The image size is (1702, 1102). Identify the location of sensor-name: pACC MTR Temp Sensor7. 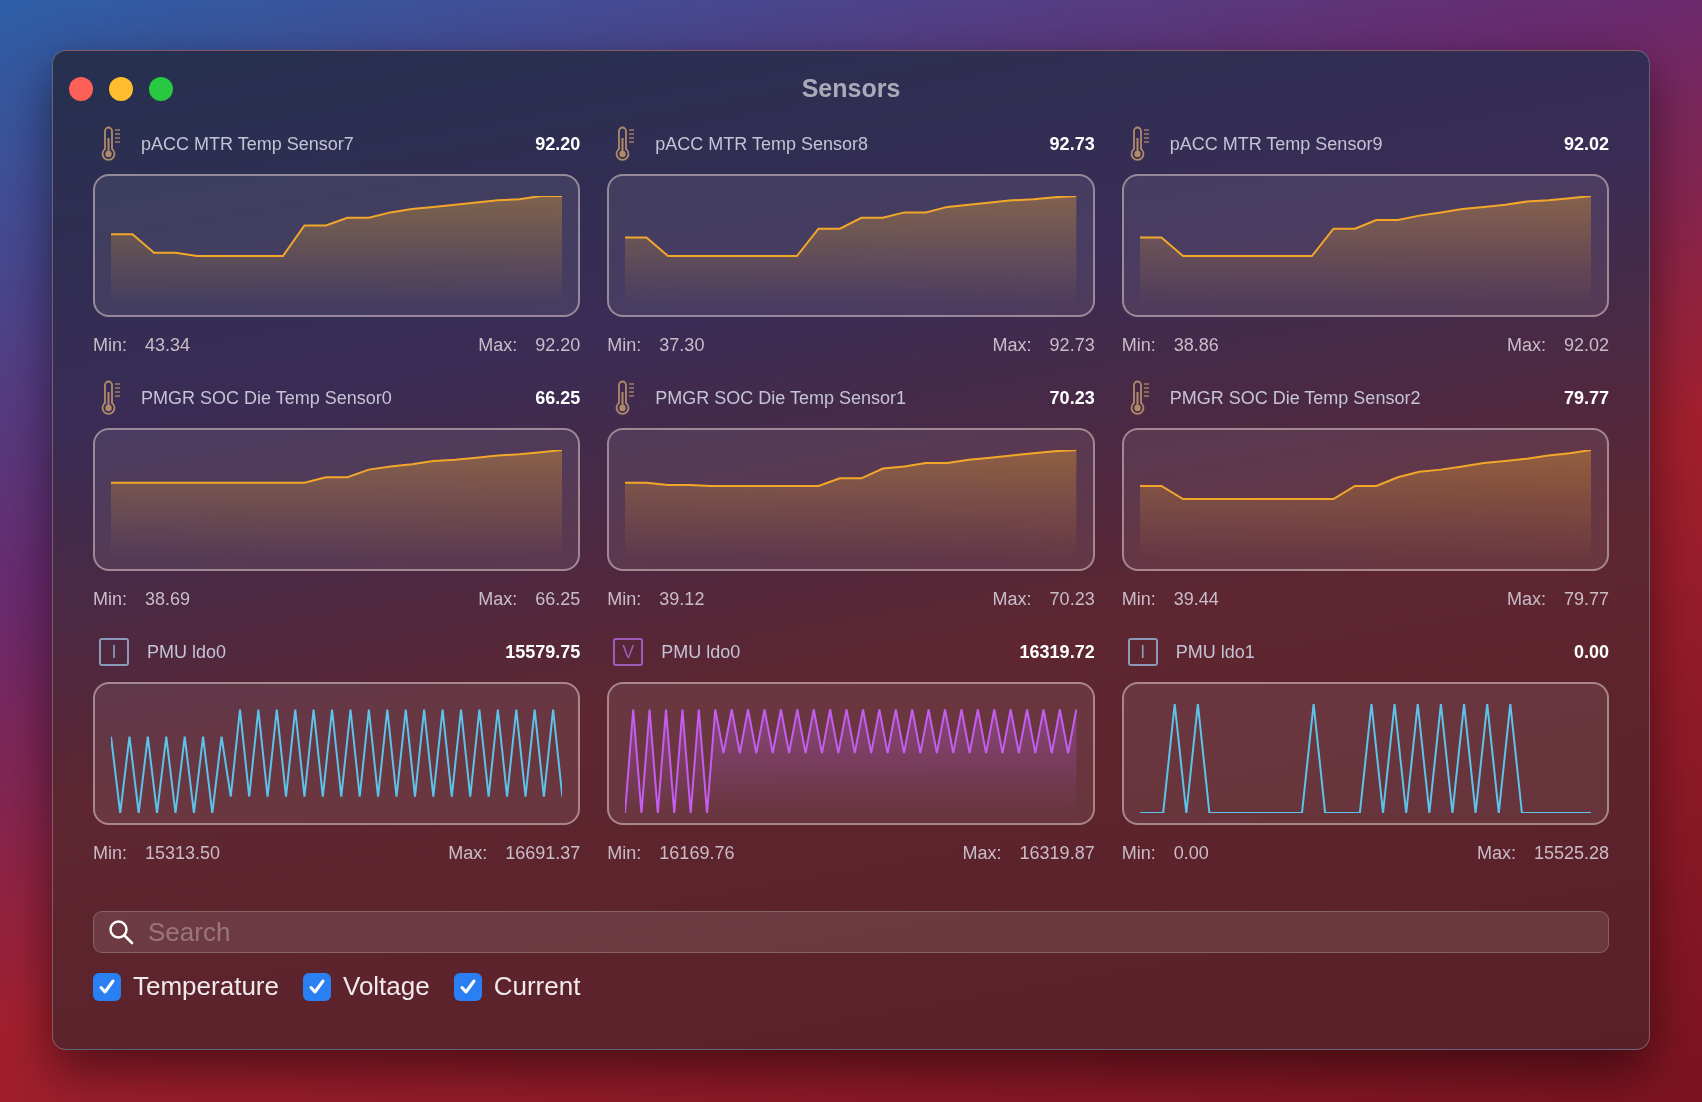
(248, 144).